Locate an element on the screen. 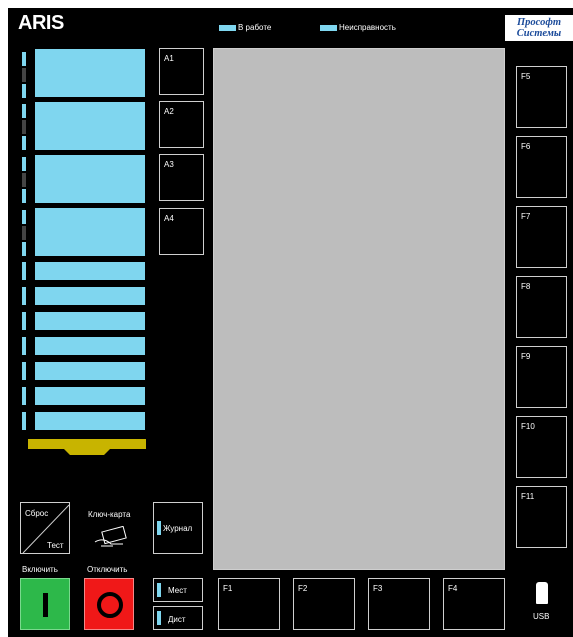 This screenshot has width=573, height=637. logo-line-1: Прософт is located at coordinates (539, 22).